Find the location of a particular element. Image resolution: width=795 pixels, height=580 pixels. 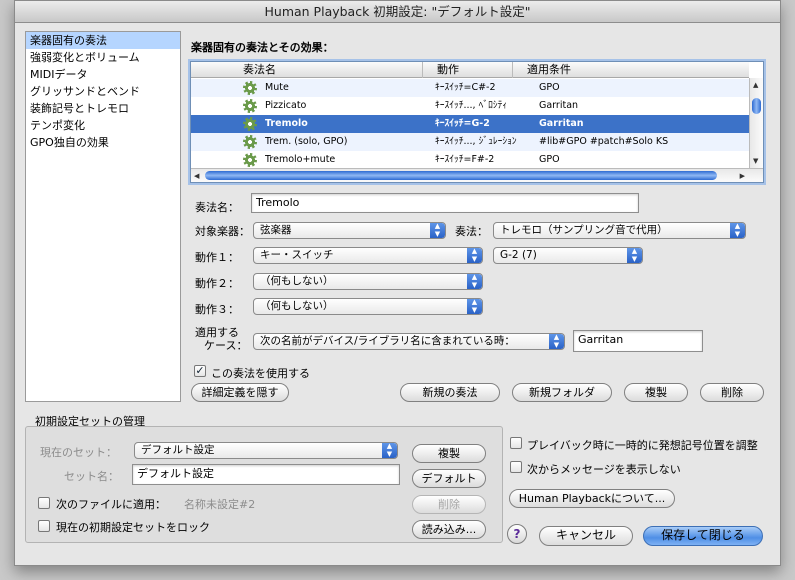

target-instrument-popup: 弦楽器 ▲ ▼ is located at coordinates (349, 230).